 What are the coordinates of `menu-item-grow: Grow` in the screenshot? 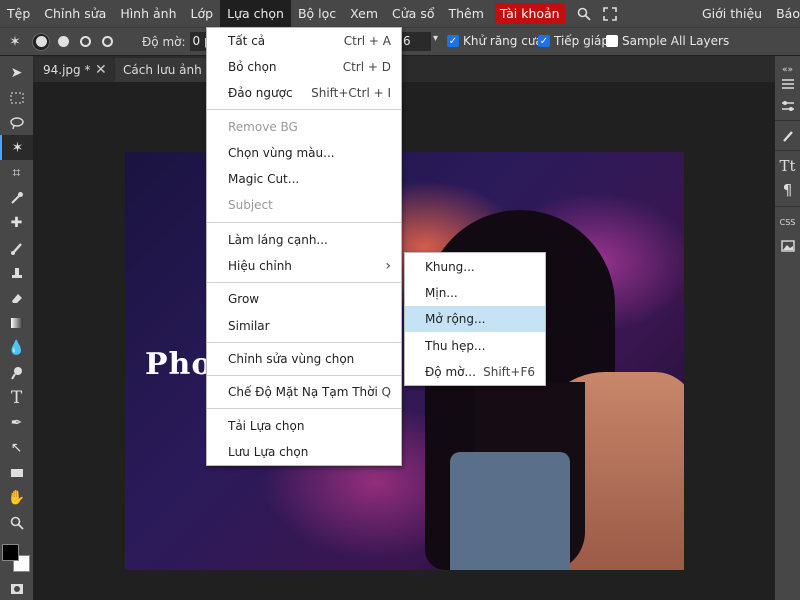 It's located at (304, 299).